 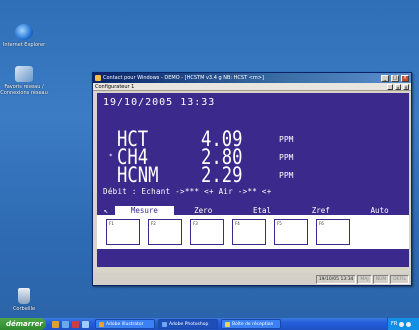 I want to click on fkey-label: F6, so click(x=321, y=223).